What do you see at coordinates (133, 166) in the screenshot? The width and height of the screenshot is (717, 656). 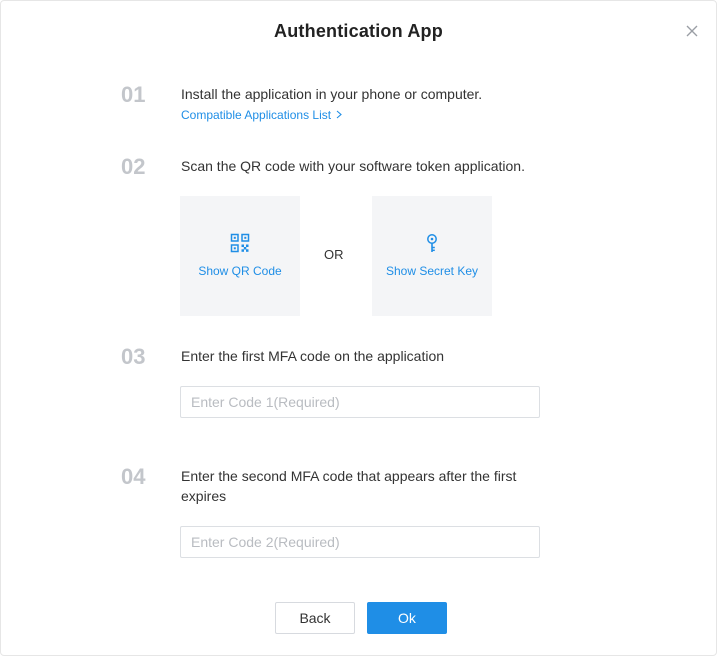 I see `step-2-number: 02` at bounding box center [133, 166].